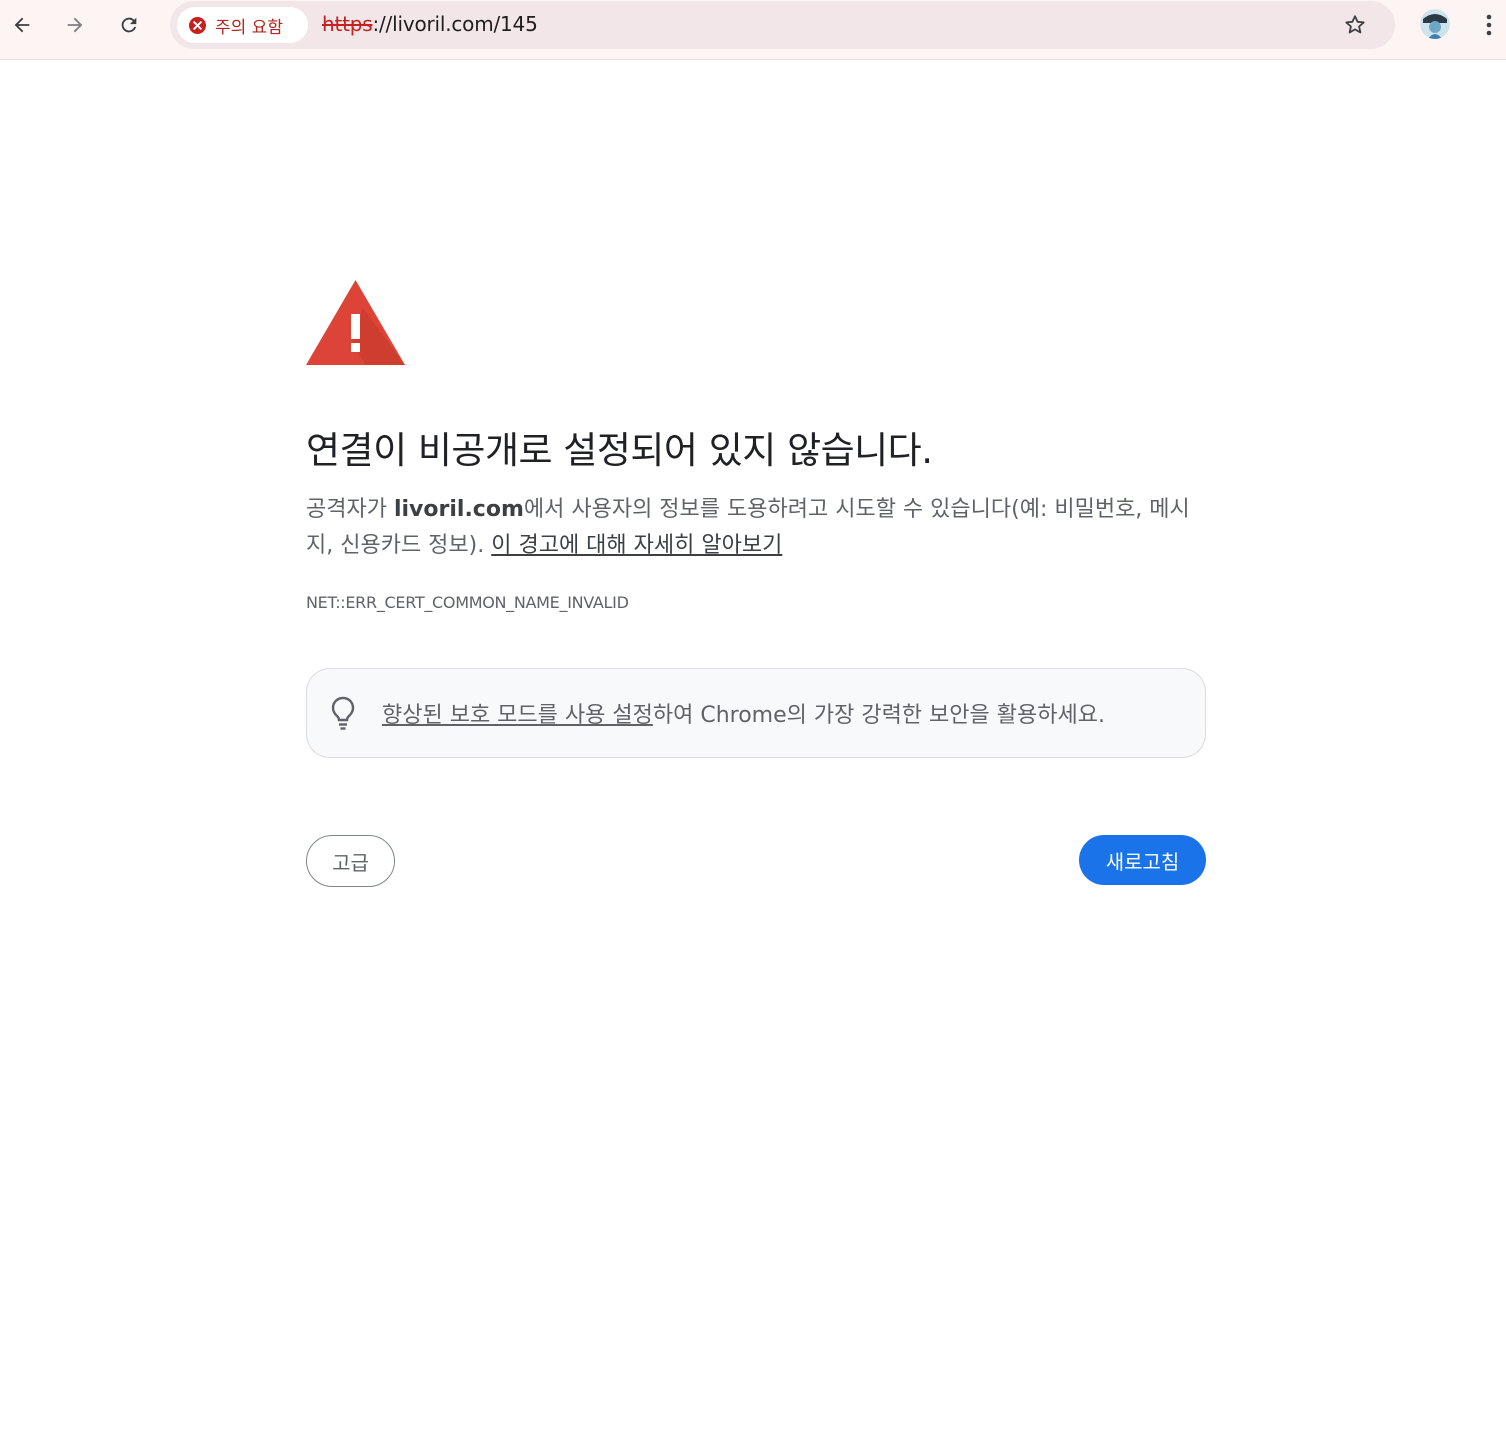 The width and height of the screenshot is (1506, 1442). I want to click on avatar-image-icon, so click(1435, 24).